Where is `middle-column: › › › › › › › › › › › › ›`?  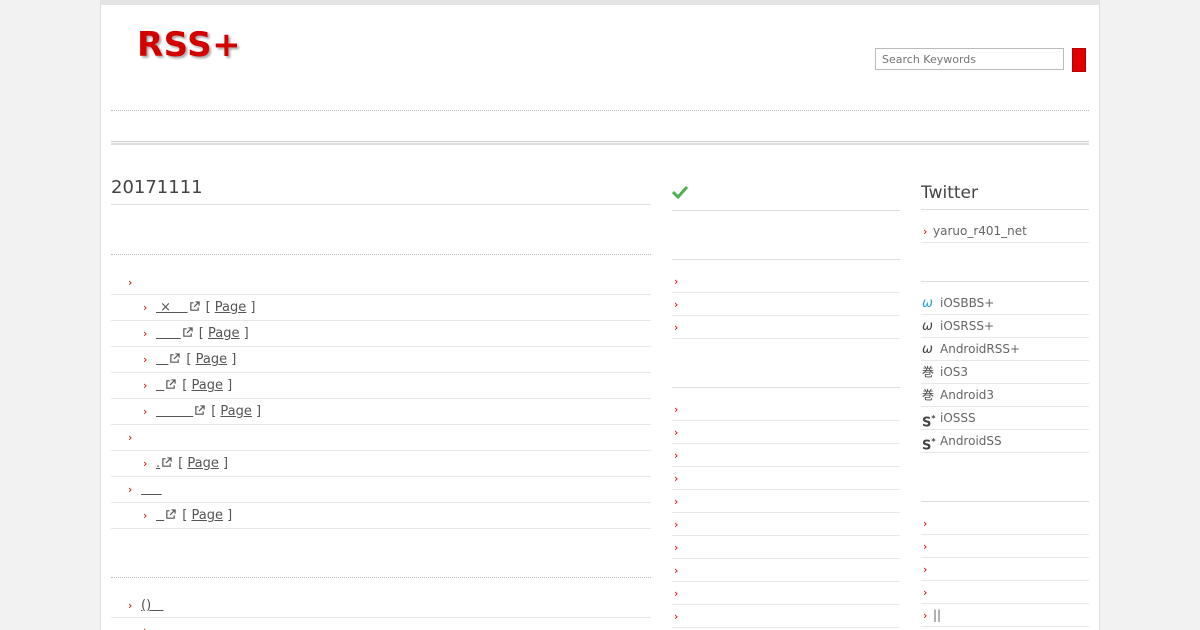 middle-column: › › › › › › › › › › › › › is located at coordinates (786, 400).